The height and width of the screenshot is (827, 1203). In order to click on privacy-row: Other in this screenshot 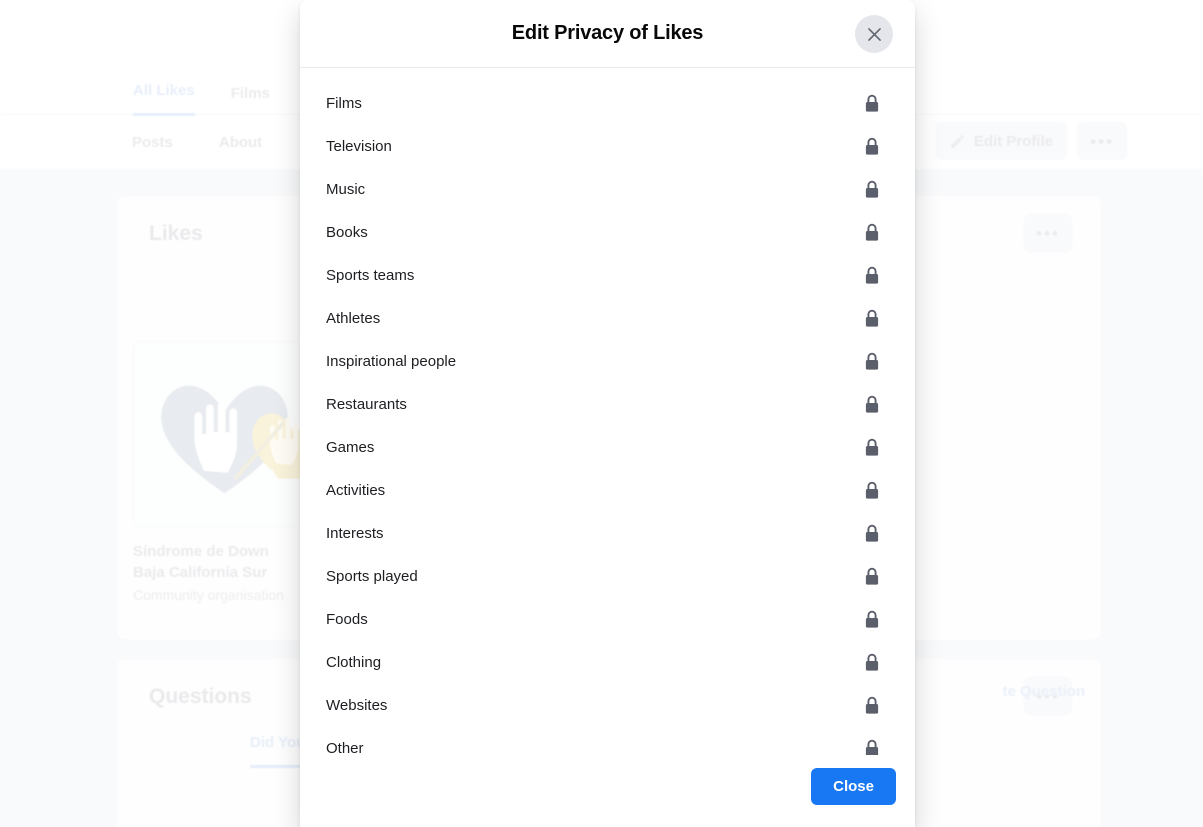, I will do `click(607, 741)`.